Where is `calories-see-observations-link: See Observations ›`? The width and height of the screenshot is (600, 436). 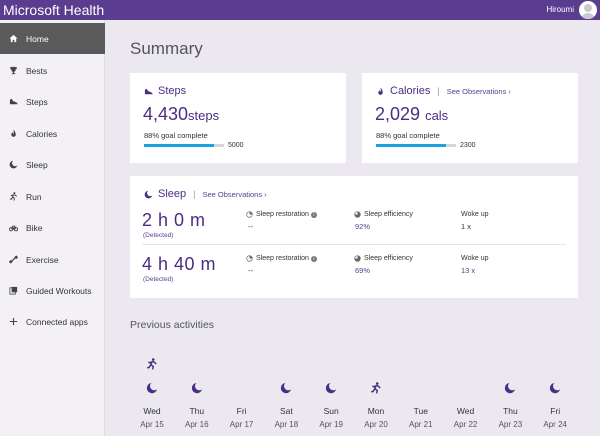 calories-see-observations-link: See Observations › is located at coordinates (479, 91).